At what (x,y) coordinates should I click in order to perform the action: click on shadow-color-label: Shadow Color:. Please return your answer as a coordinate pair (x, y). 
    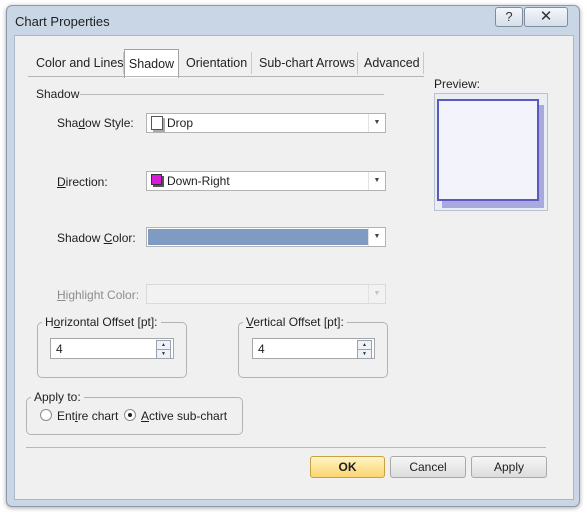
    Looking at the image, I should click on (96, 238).